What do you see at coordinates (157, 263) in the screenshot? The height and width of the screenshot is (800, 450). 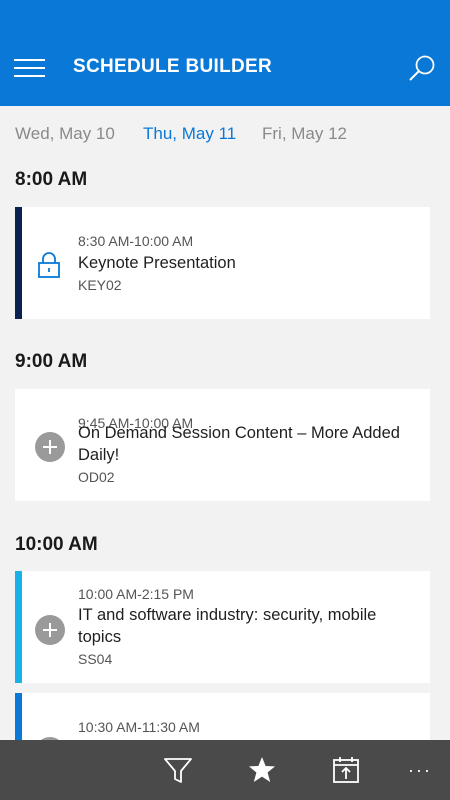 I see `session-title: Keynote Presentation` at bounding box center [157, 263].